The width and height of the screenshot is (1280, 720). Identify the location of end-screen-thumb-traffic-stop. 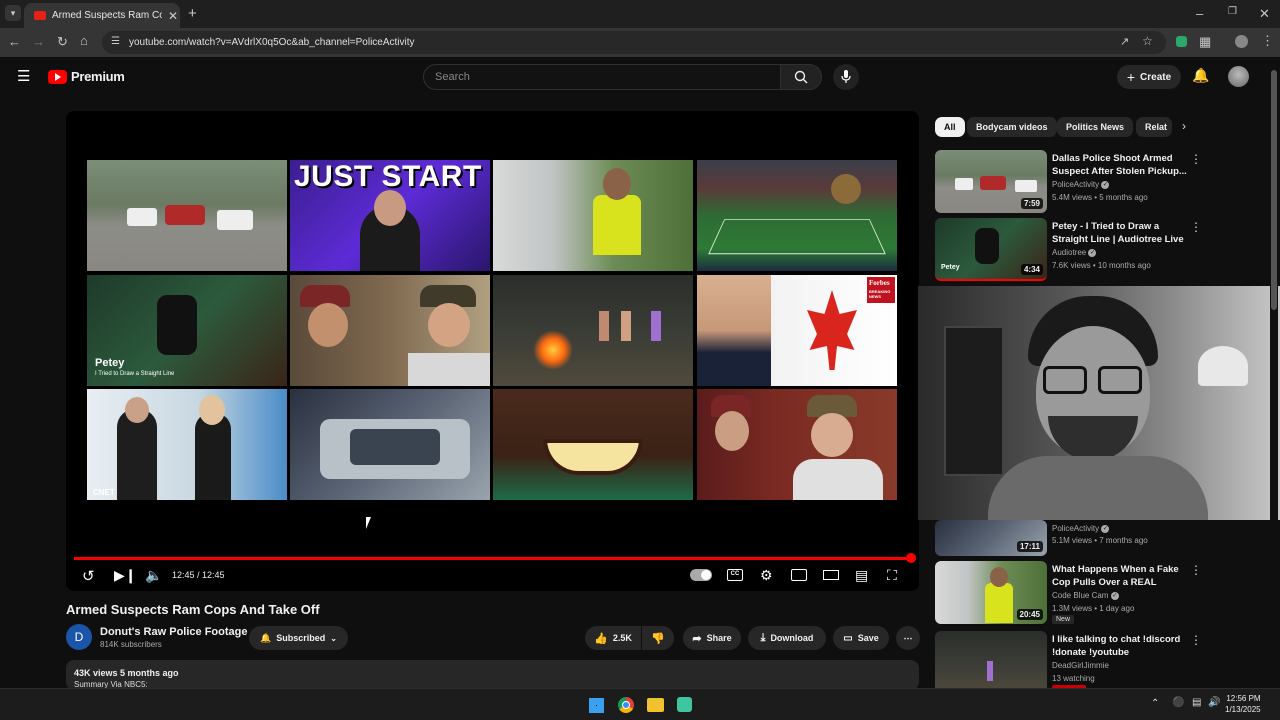
(390, 444).